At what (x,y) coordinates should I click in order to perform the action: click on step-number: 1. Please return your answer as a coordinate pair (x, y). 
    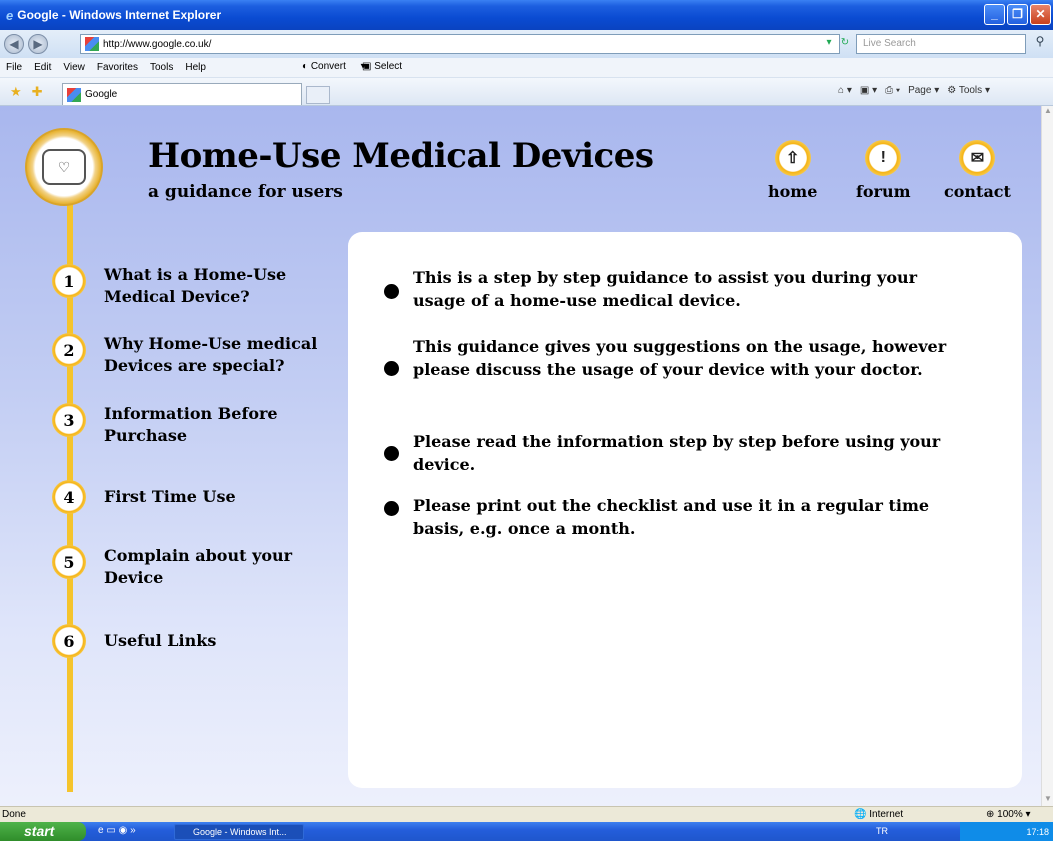
    Looking at the image, I should click on (69, 281).